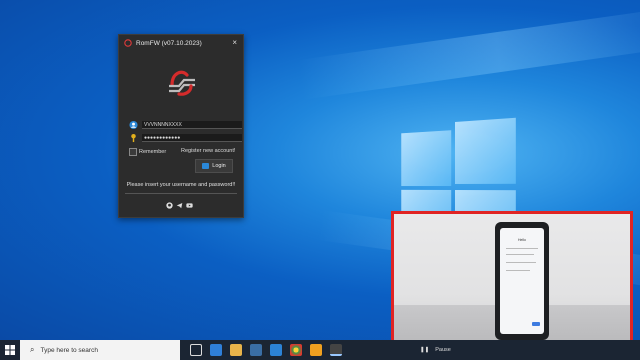 Image resolution: width=640 pixels, height=360 pixels. What do you see at coordinates (181, 193) in the screenshot?
I see `divider` at bounding box center [181, 193].